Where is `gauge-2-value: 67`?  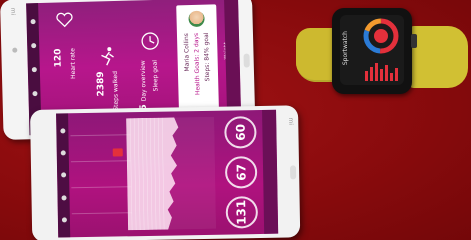
gauge-2-value: 67 is located at coordinates (241, 172).